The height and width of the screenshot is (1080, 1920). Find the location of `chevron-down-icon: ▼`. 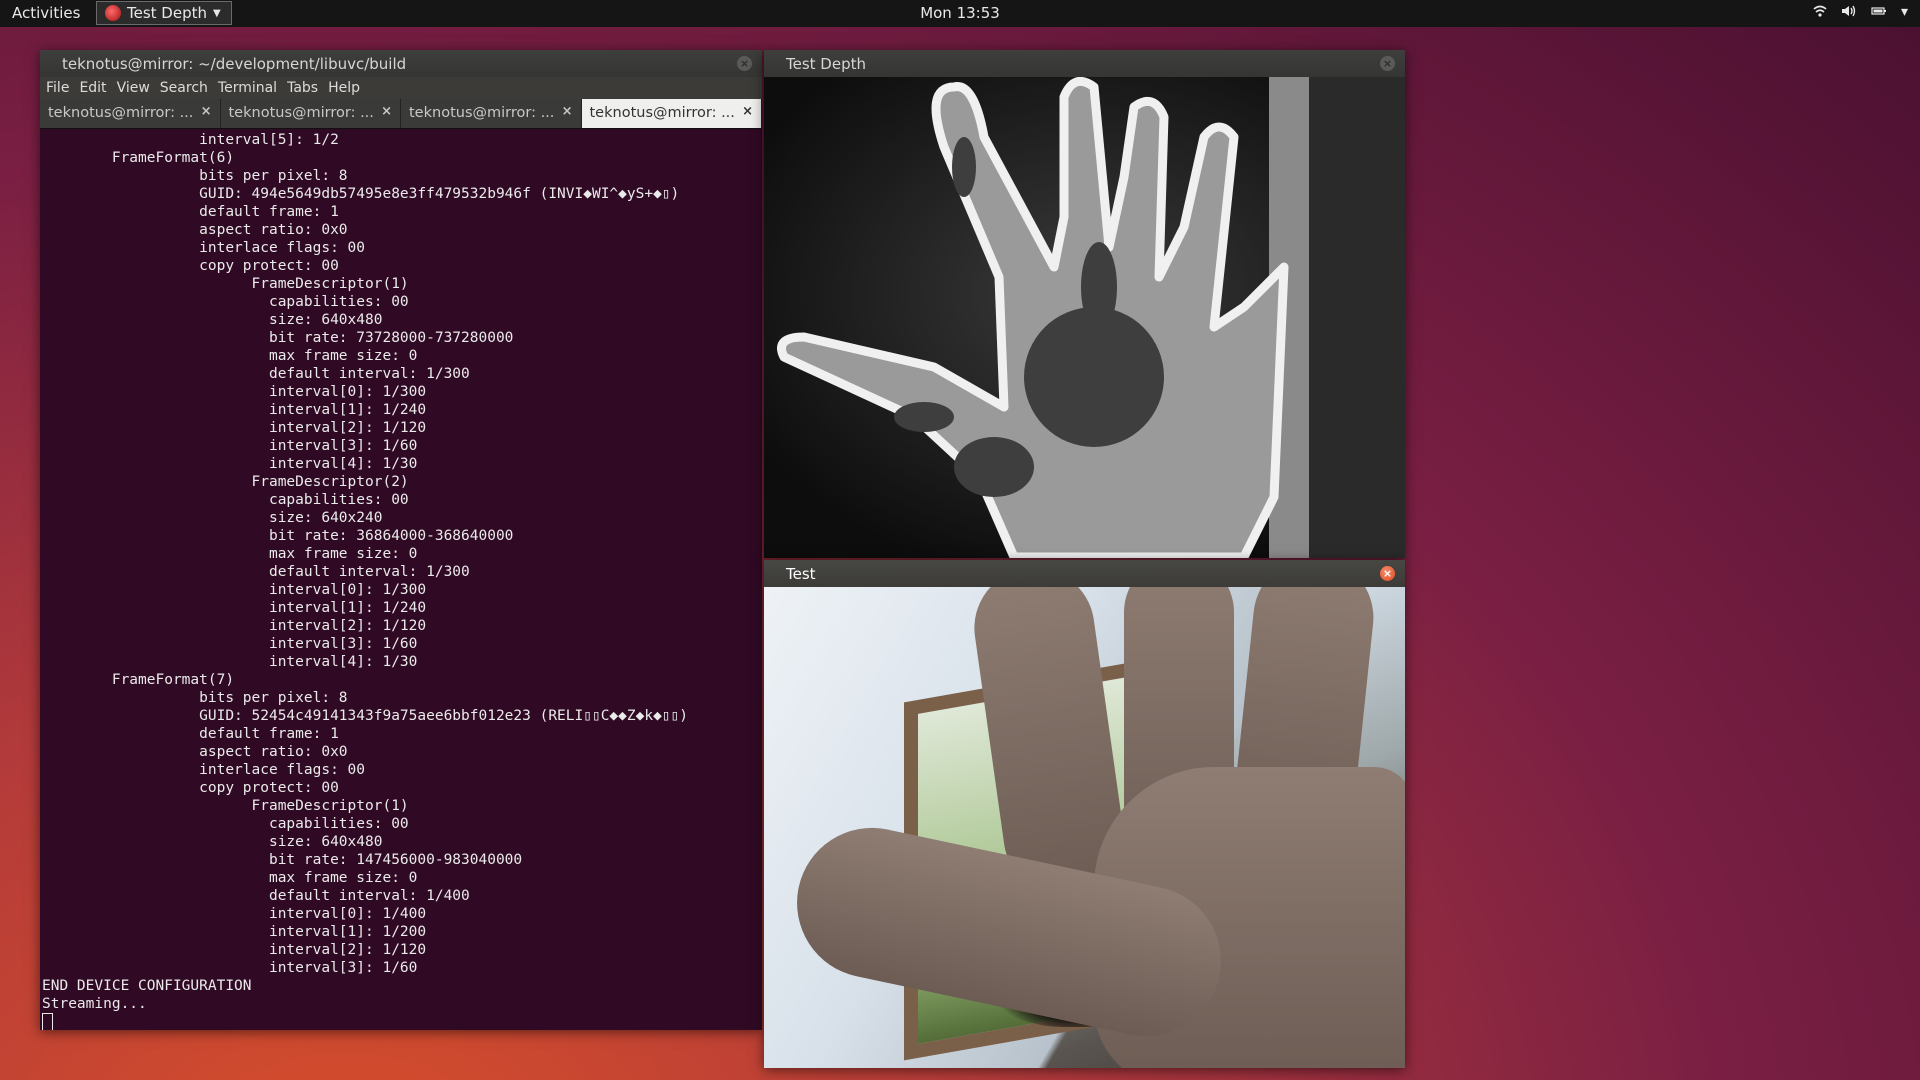

chevron-down-icon: ▼ is located at coordinates (217, 13).